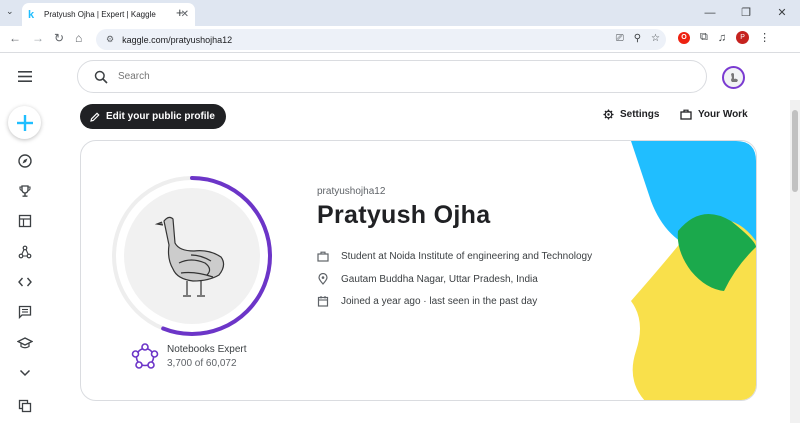  Describe the element at coordinates (25, 238) in the screenshot. I see `kaggle-sidebar` at that location.